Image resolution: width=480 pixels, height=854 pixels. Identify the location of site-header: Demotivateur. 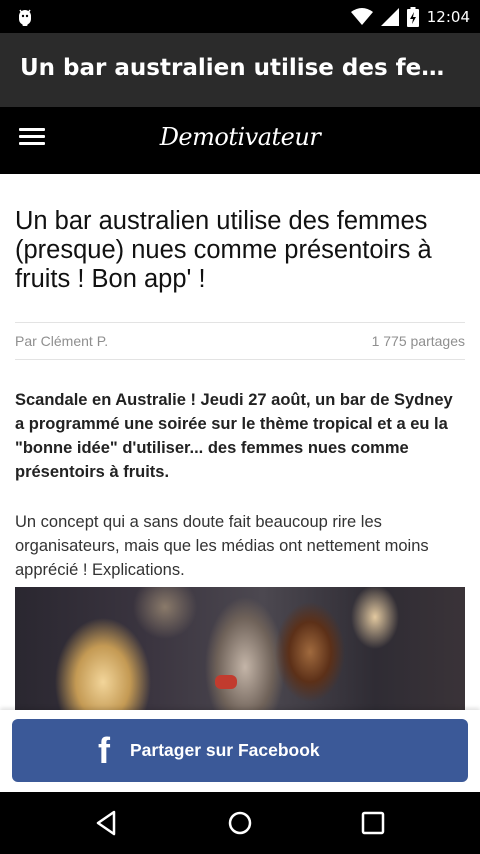
(240, 140).